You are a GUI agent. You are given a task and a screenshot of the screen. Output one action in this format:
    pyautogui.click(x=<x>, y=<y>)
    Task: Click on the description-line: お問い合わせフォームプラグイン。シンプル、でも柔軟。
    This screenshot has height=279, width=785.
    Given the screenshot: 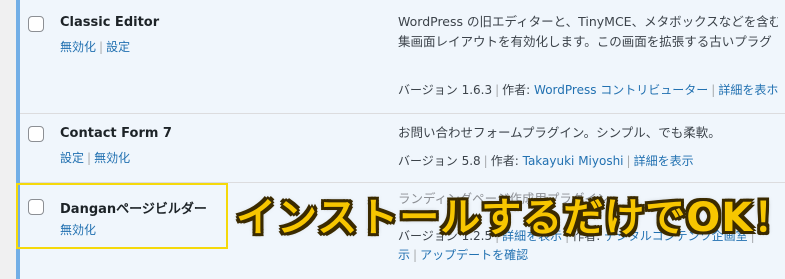 What is the action you would take?
    pyautogui.click(x=559, y=132)
    